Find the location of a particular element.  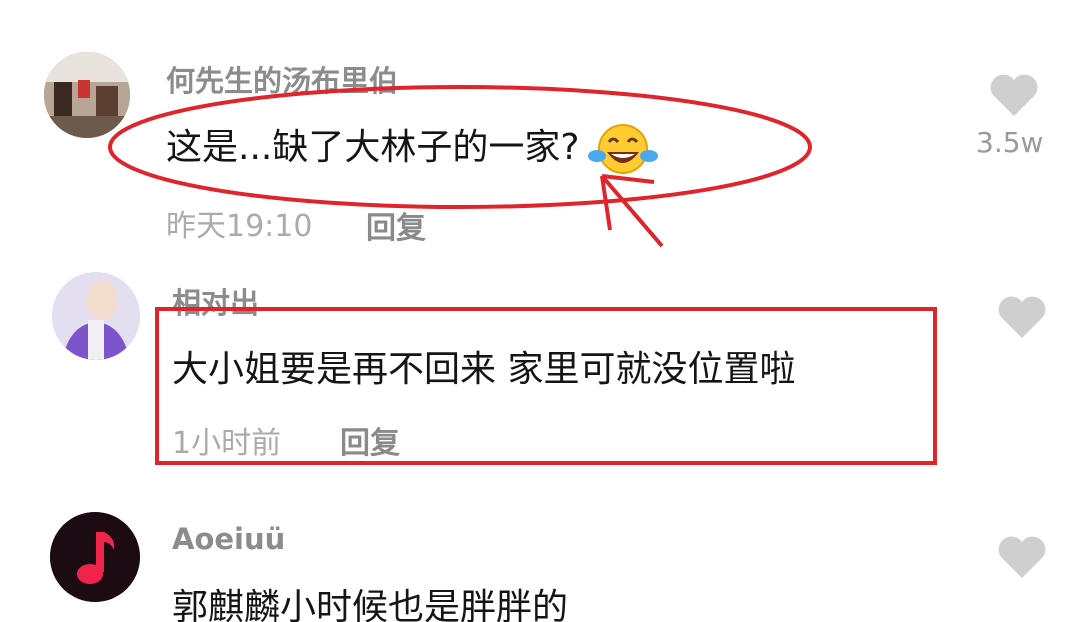

comment-time: 昨天19:10 is located at coordinates (239, 226).